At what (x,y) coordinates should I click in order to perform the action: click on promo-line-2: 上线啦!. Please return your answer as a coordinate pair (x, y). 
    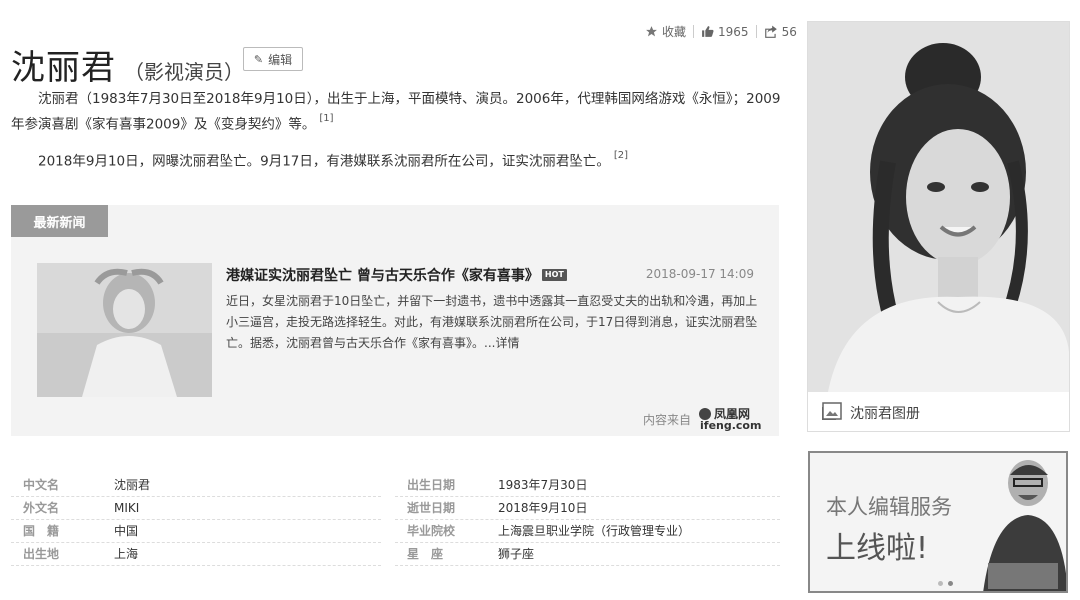
    Looking at the image, I should click on (877, 548).